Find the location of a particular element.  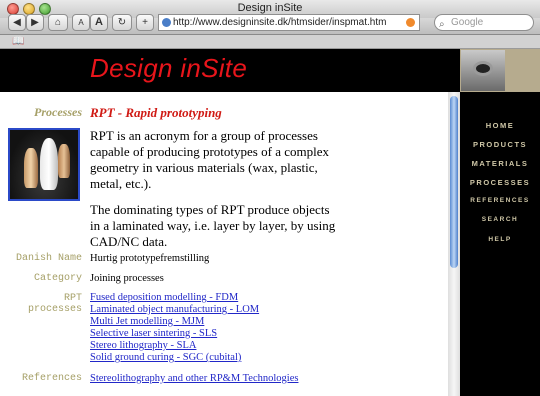

prototype-vases-image is located at coordinates (44, 164).